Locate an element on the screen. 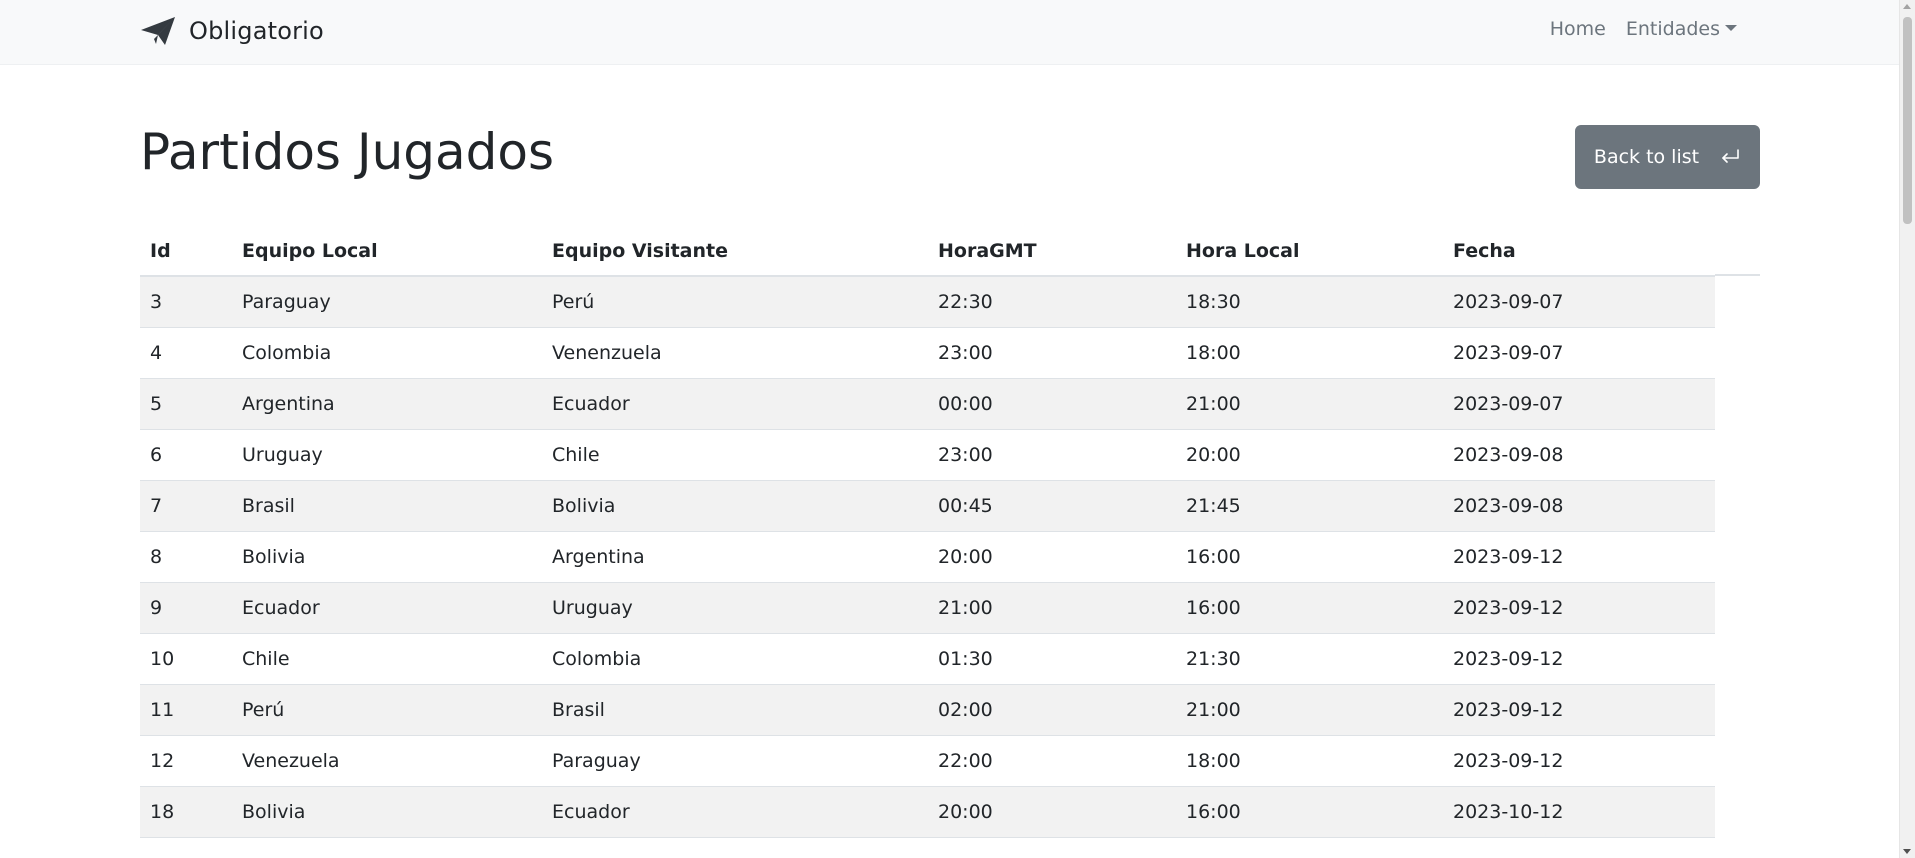  cell-id: 5 is located at coordinates (186, 404).